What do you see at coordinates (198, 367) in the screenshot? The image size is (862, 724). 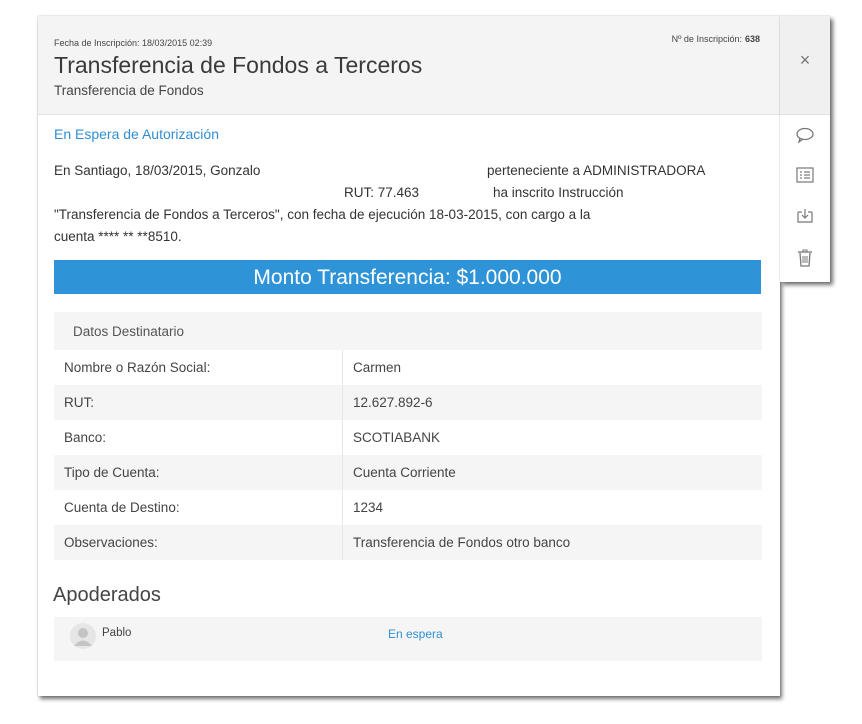 I see `row-label: Nombre o Razón Social:` at bounding box center [198, 367].